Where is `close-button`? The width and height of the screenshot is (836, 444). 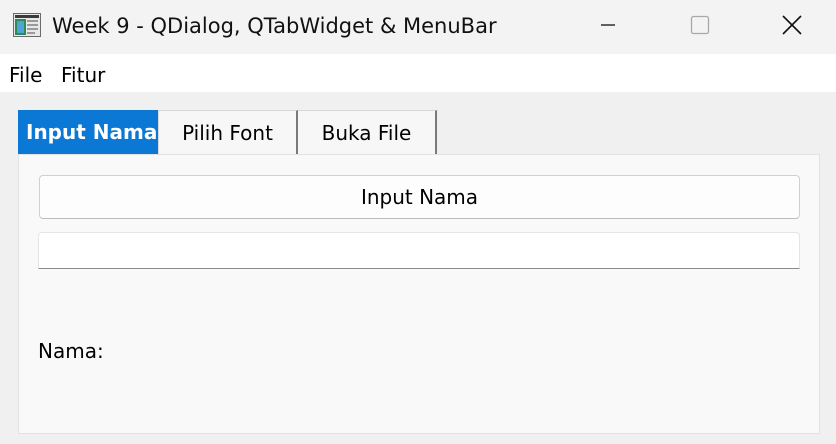 close-button is located at coordinates (791, 27).